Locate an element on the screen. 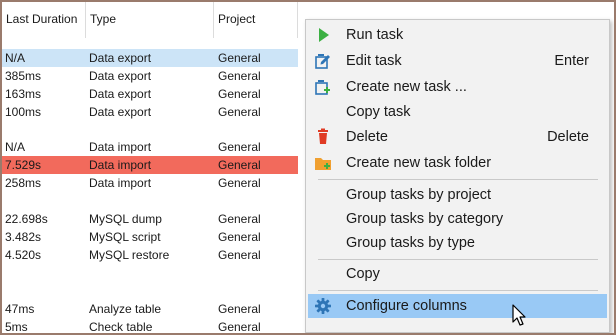 The width and height of the screenshot is (616, 335). menu-item-label: Edit task is located at coordinates (374, 61).